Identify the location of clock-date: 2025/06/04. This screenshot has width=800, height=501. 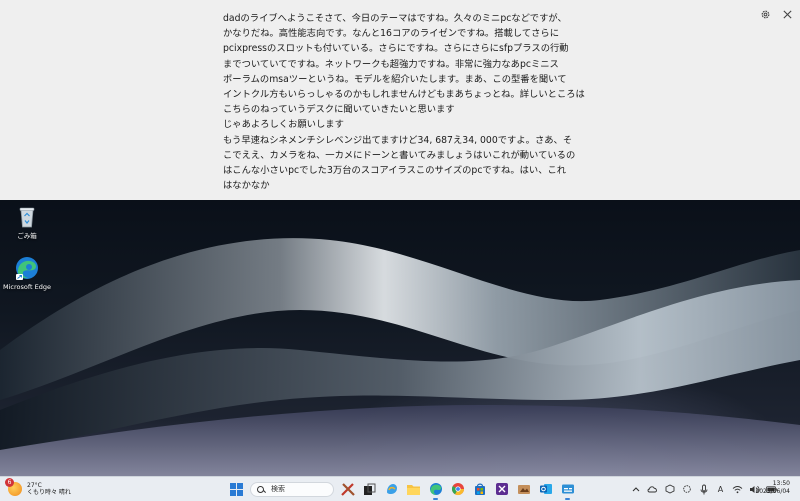
(772, 491).